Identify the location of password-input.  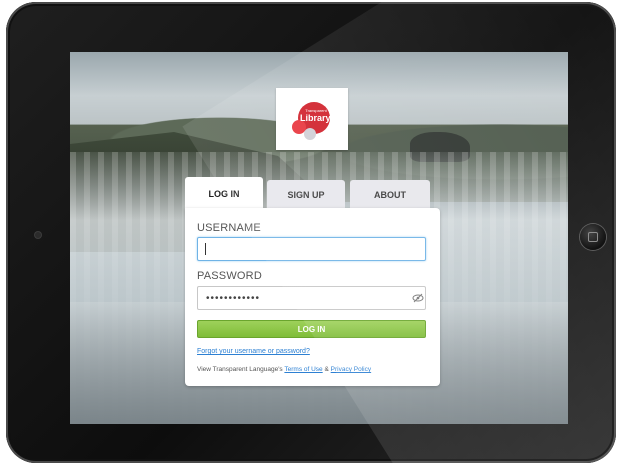
(311, 298).